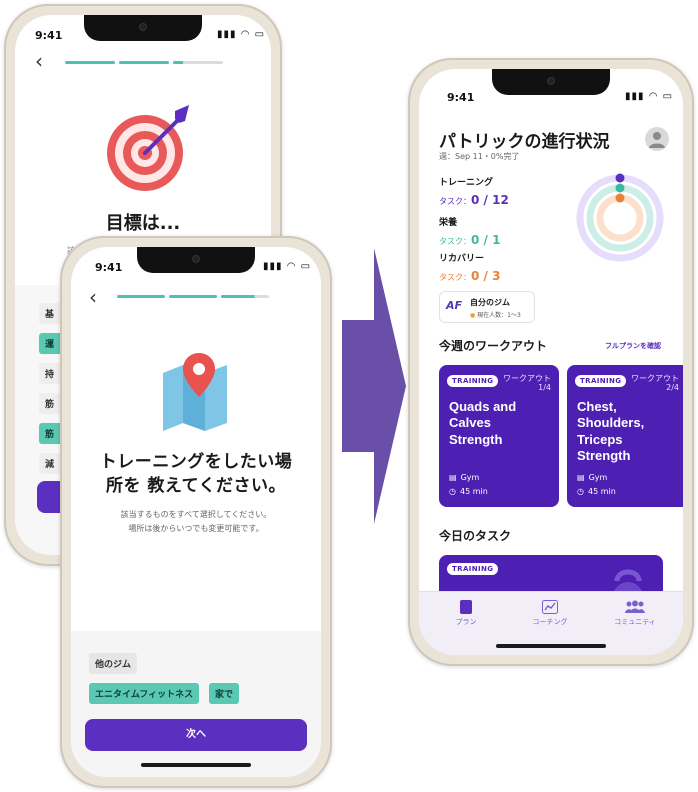  I want to click on metric-value: 0 / 12, so click(490, 200).